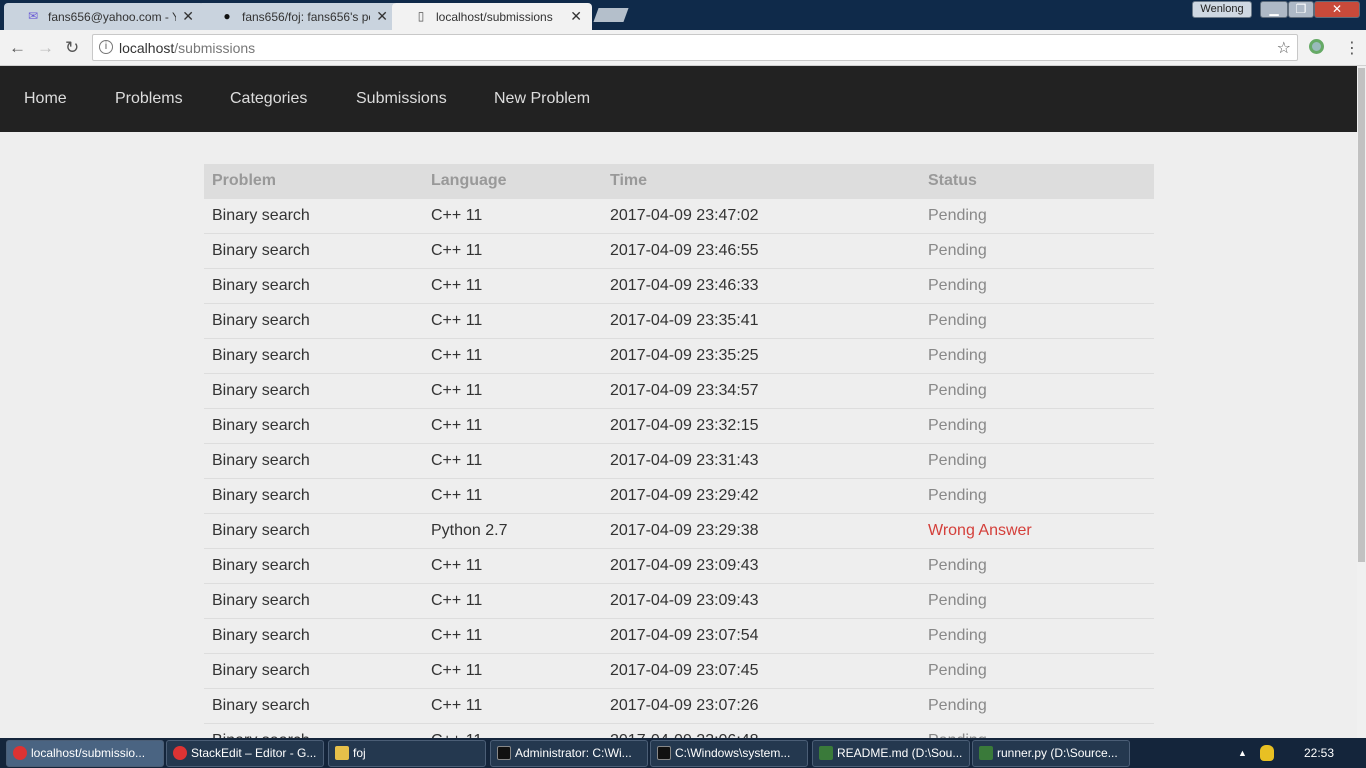 This screenshot has width=1366, height=768. I want to click on taskbar-clock: 22:53, so click(1319, 753).